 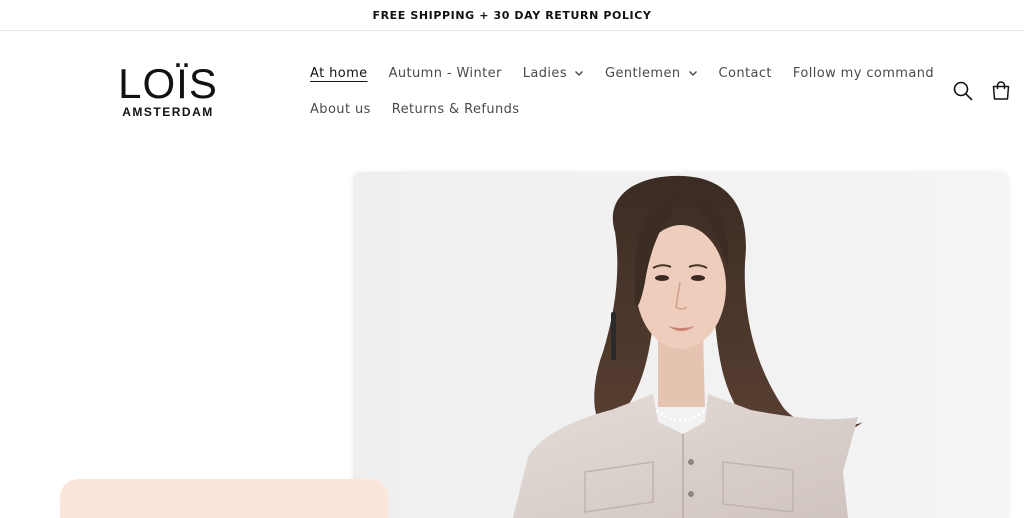 I want to click on nav-item-label: Gentlemen, so click(x=643, y=73).